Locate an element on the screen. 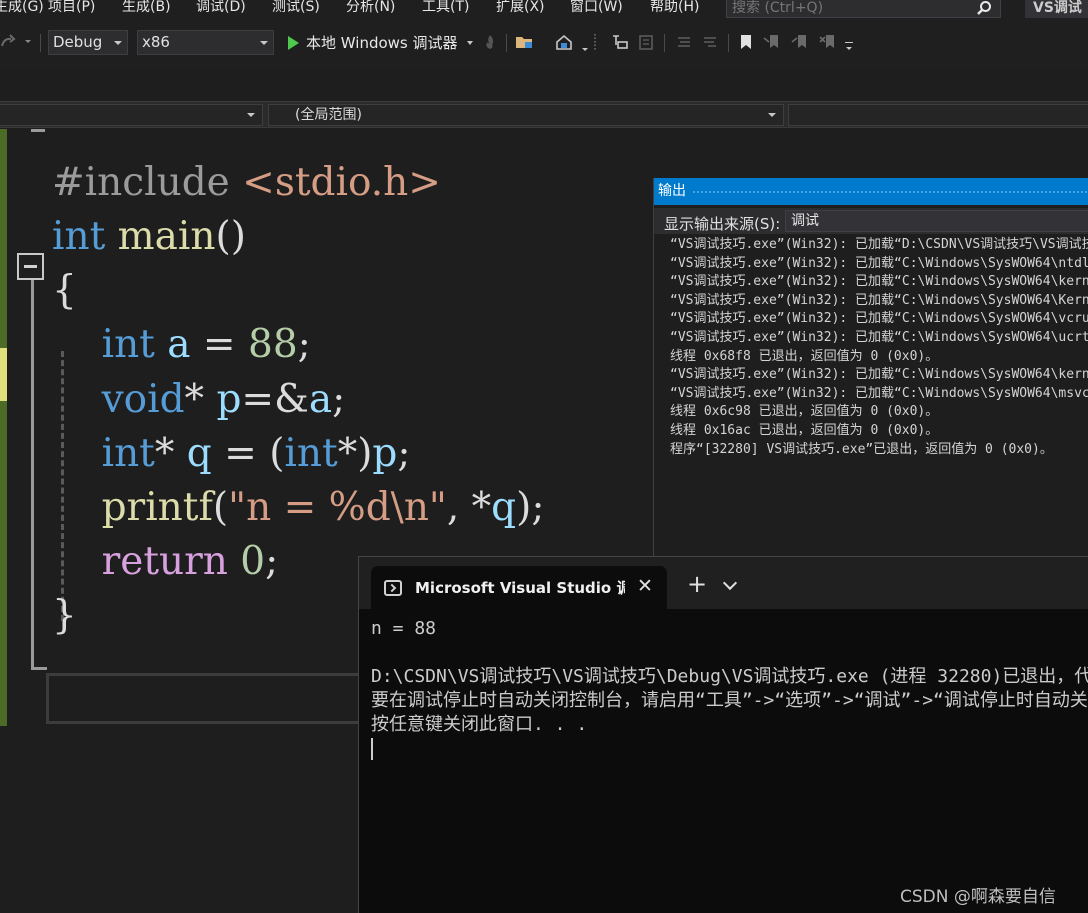 This screenshot has width=1088, height=913. uncomment-lines-icon is located at coordinates (710, 42).